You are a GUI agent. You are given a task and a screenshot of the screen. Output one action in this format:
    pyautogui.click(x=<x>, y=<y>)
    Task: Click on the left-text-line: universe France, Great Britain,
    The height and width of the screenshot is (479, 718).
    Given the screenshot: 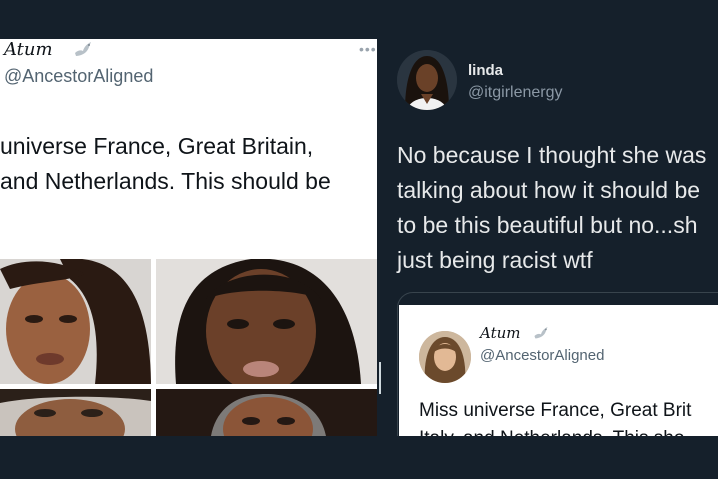 What is the action you would take?
    pyautogui.click(x=157, y=146)
    